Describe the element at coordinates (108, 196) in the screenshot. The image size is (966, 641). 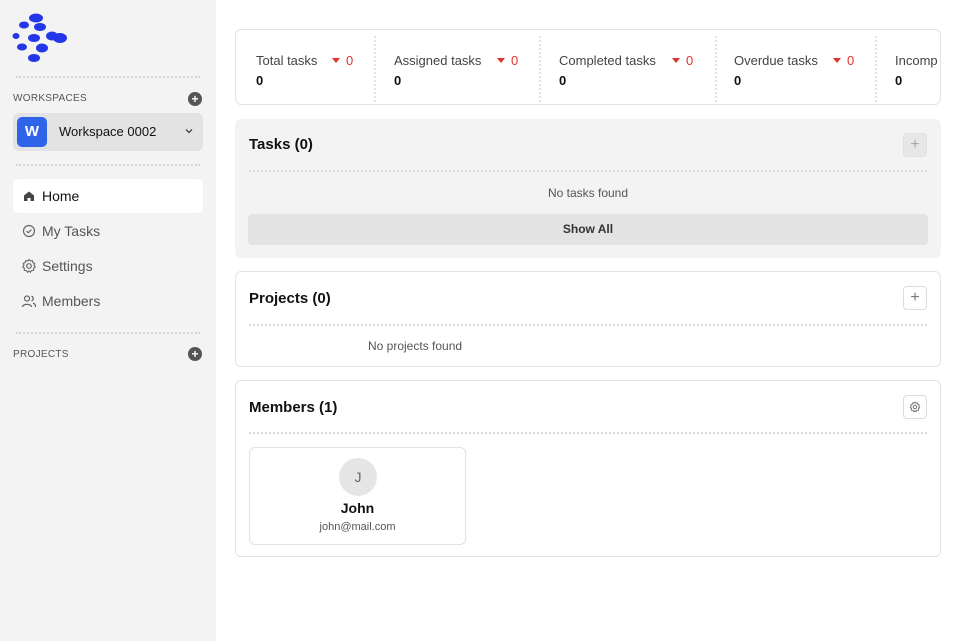
I see `nav-item-home: Home` at that location.